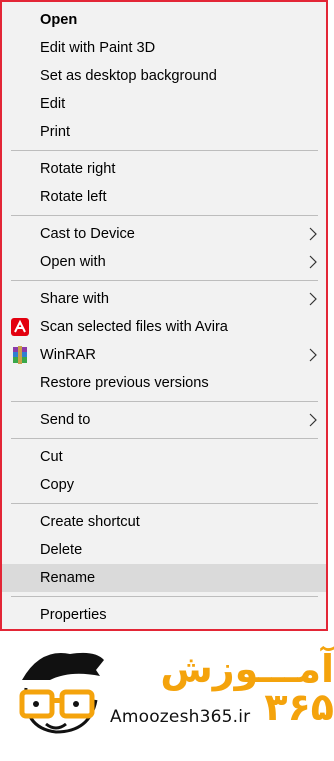 The width and height of the screenshot is (334, 761). I want to click on menu-item-delete: Delete, so click(164, 550).